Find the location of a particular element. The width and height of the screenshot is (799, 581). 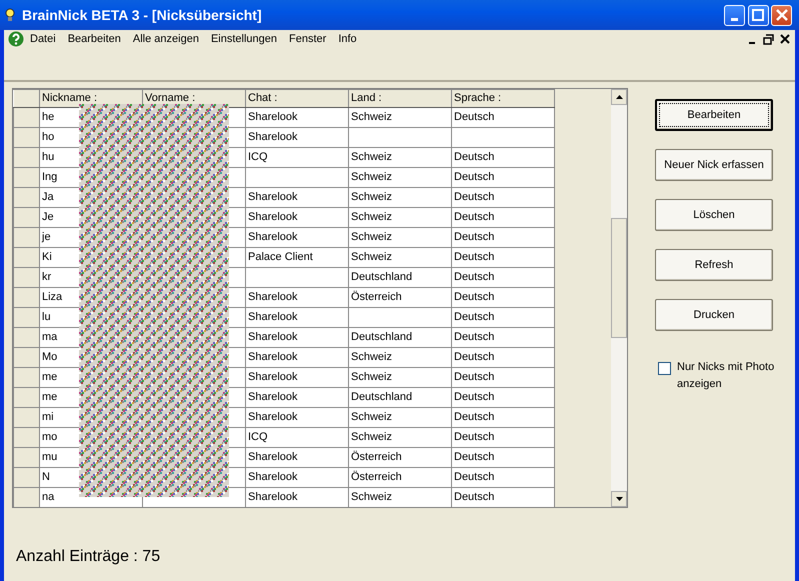

action-button: Löschen is located at coordinates (714, 215).